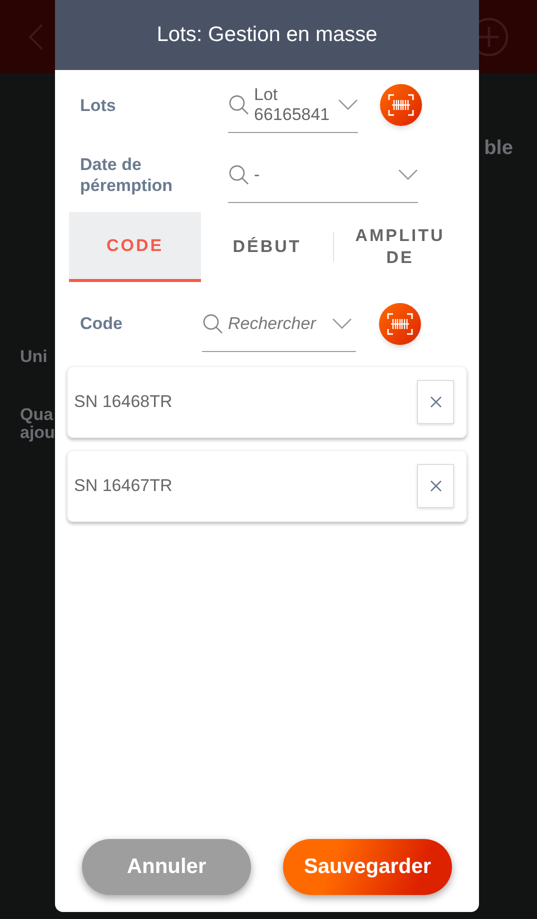  I want to click on code-item-text: SN 16468TR, so click(123, 402).